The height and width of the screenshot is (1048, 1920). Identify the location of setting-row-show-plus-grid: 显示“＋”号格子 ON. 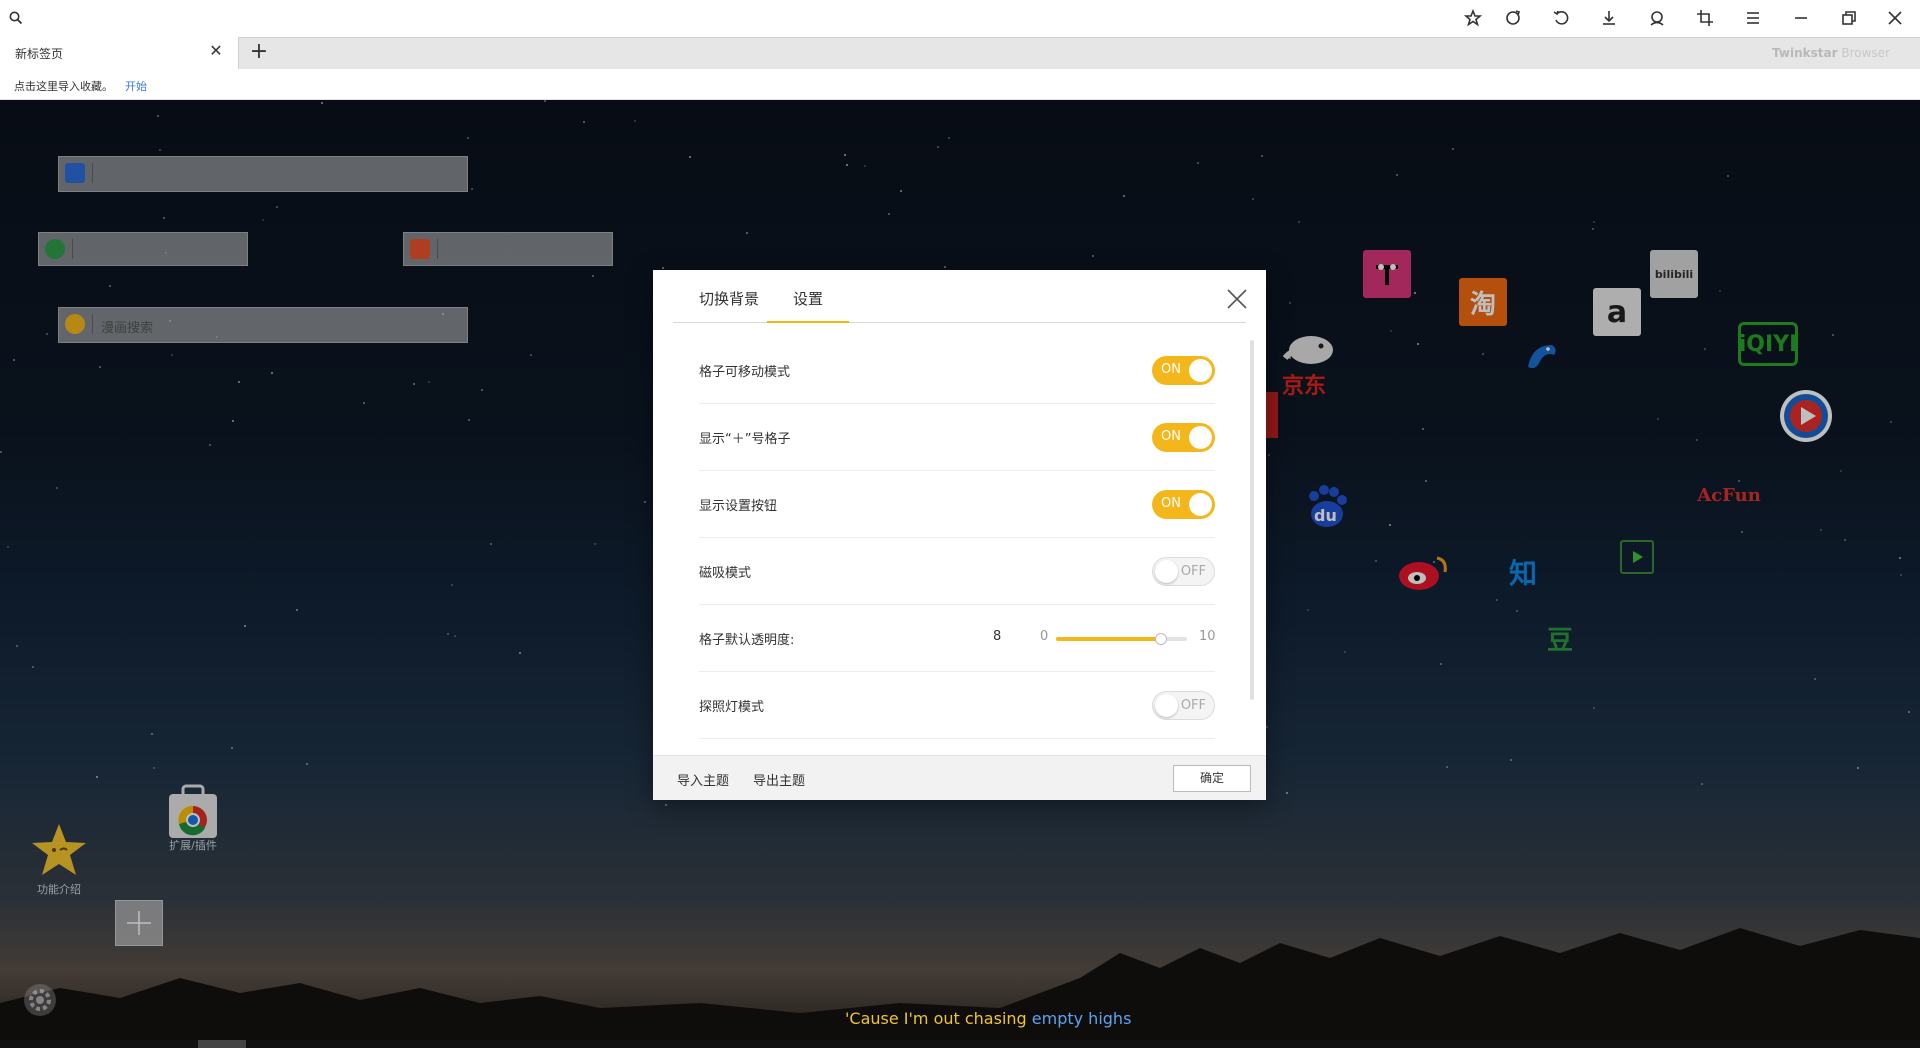
(957, 437).